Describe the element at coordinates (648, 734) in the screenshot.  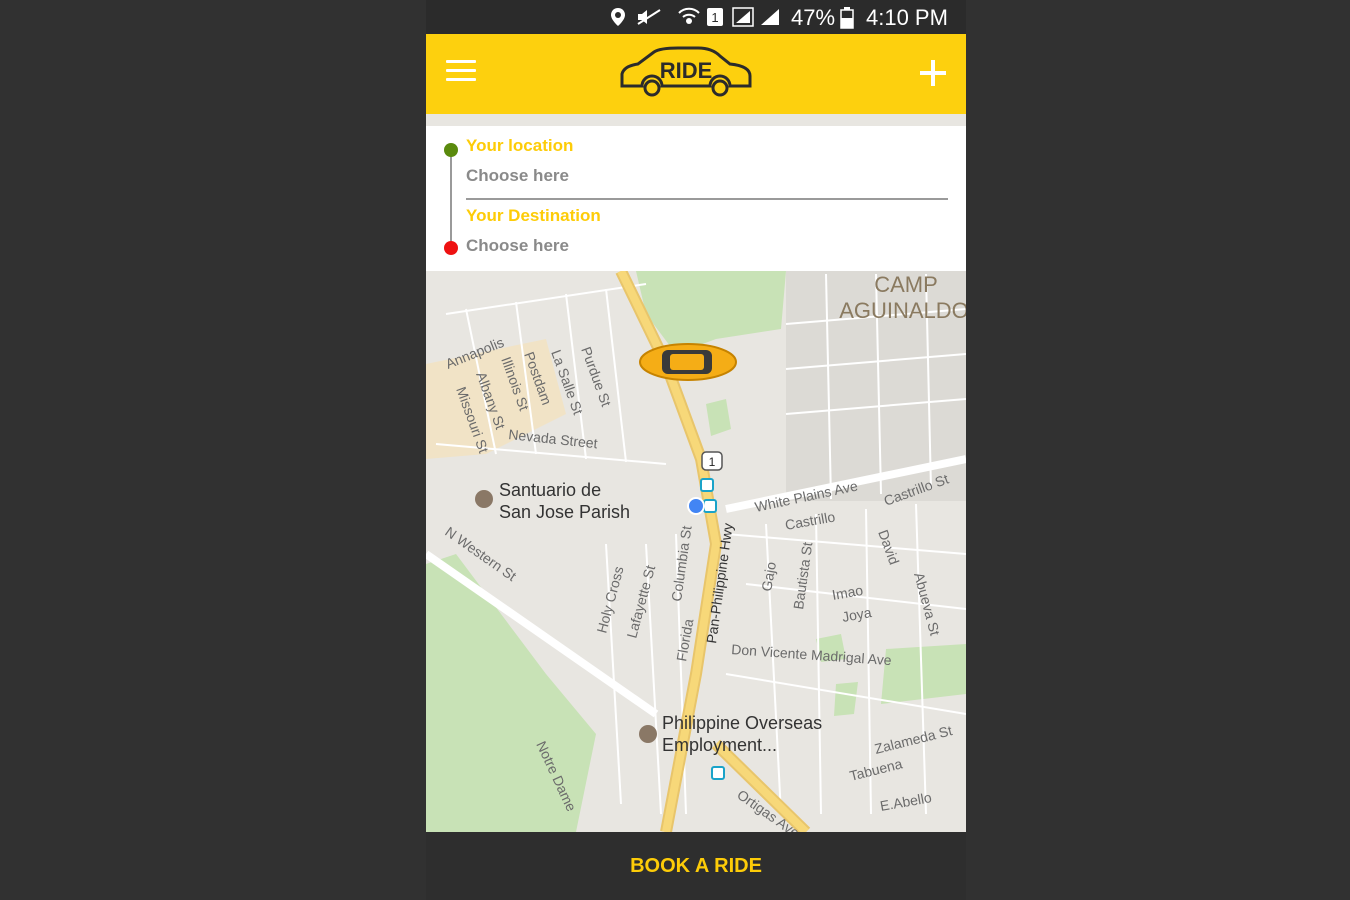
I see `government-building-icon` at that location.